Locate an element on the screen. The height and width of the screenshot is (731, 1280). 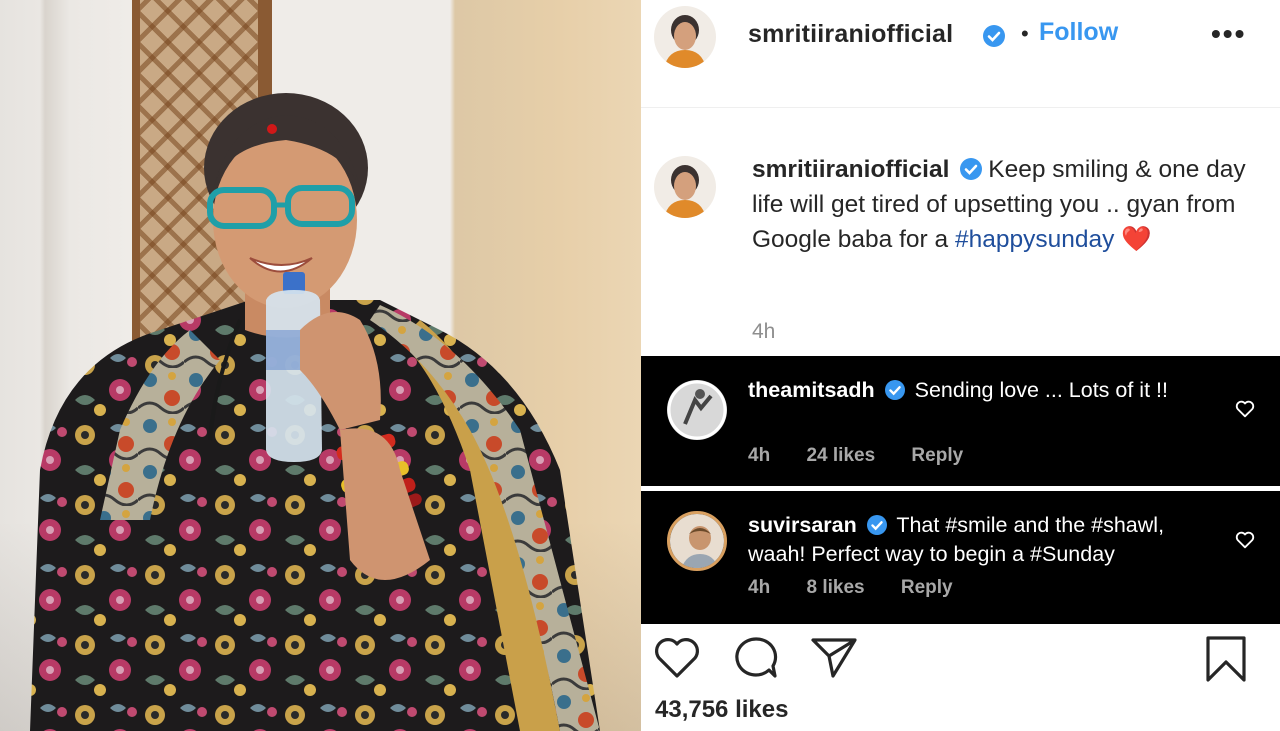
comment-meta: 4h 24 likes Reply is located at coordinates (871, 456).